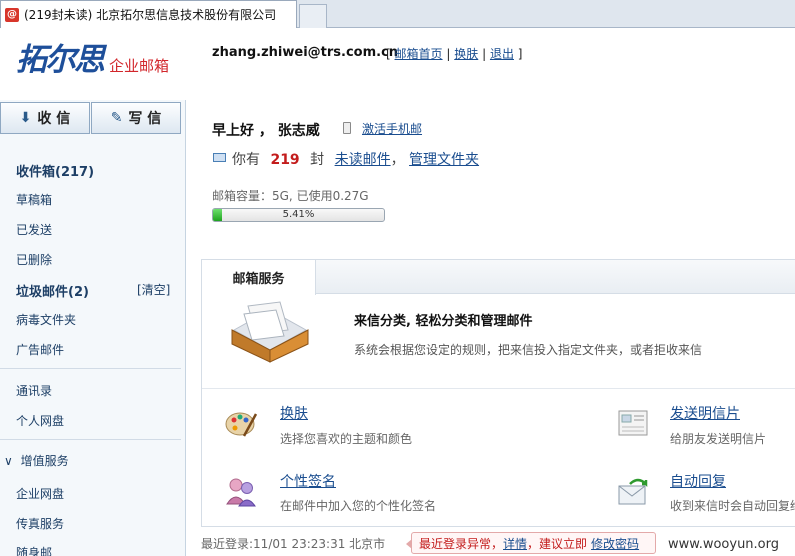  What do you see at coordinates (515, 543) in the screenshot?
I see `warning-details-link: 详情` at bounding box center [515, 543].